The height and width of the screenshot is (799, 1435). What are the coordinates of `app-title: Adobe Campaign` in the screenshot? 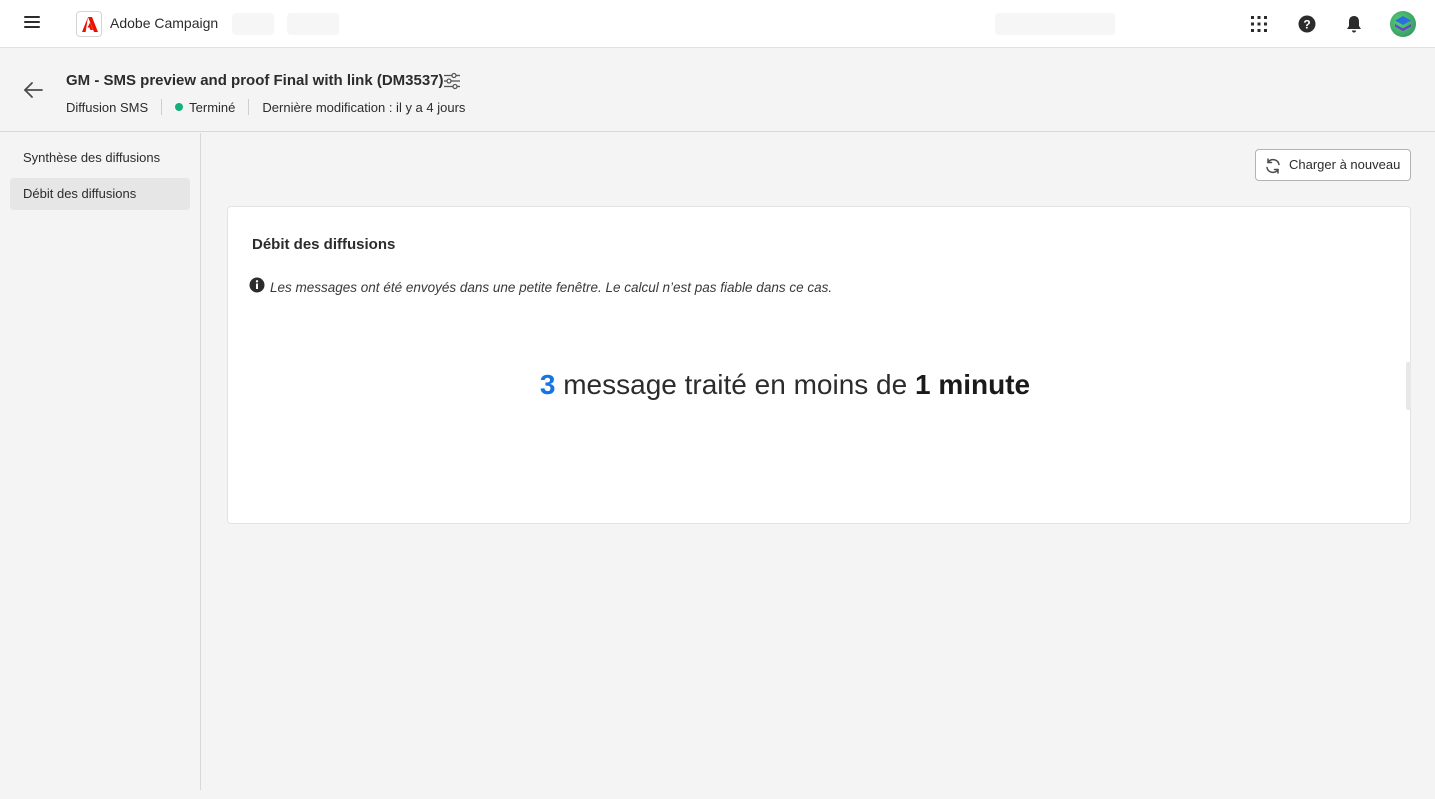 It's located at (164, 23).